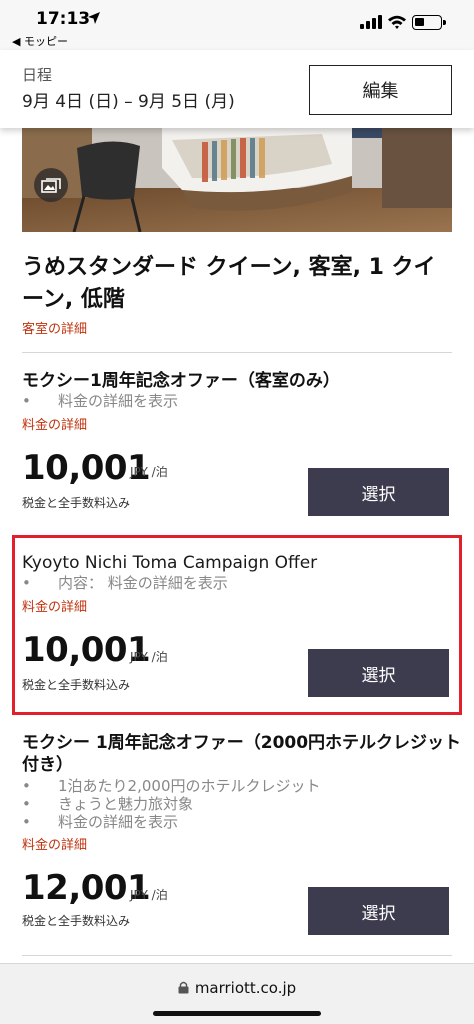  Describe the element at coordinates (371, 22) in the screenshot. I see `cellular-signal-icon` at that location.